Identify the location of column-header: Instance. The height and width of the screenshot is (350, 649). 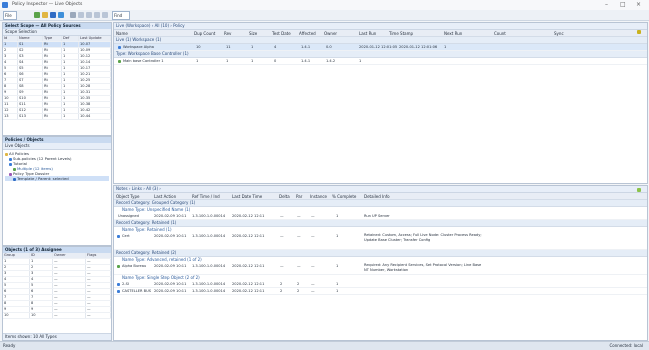
(318, 196).